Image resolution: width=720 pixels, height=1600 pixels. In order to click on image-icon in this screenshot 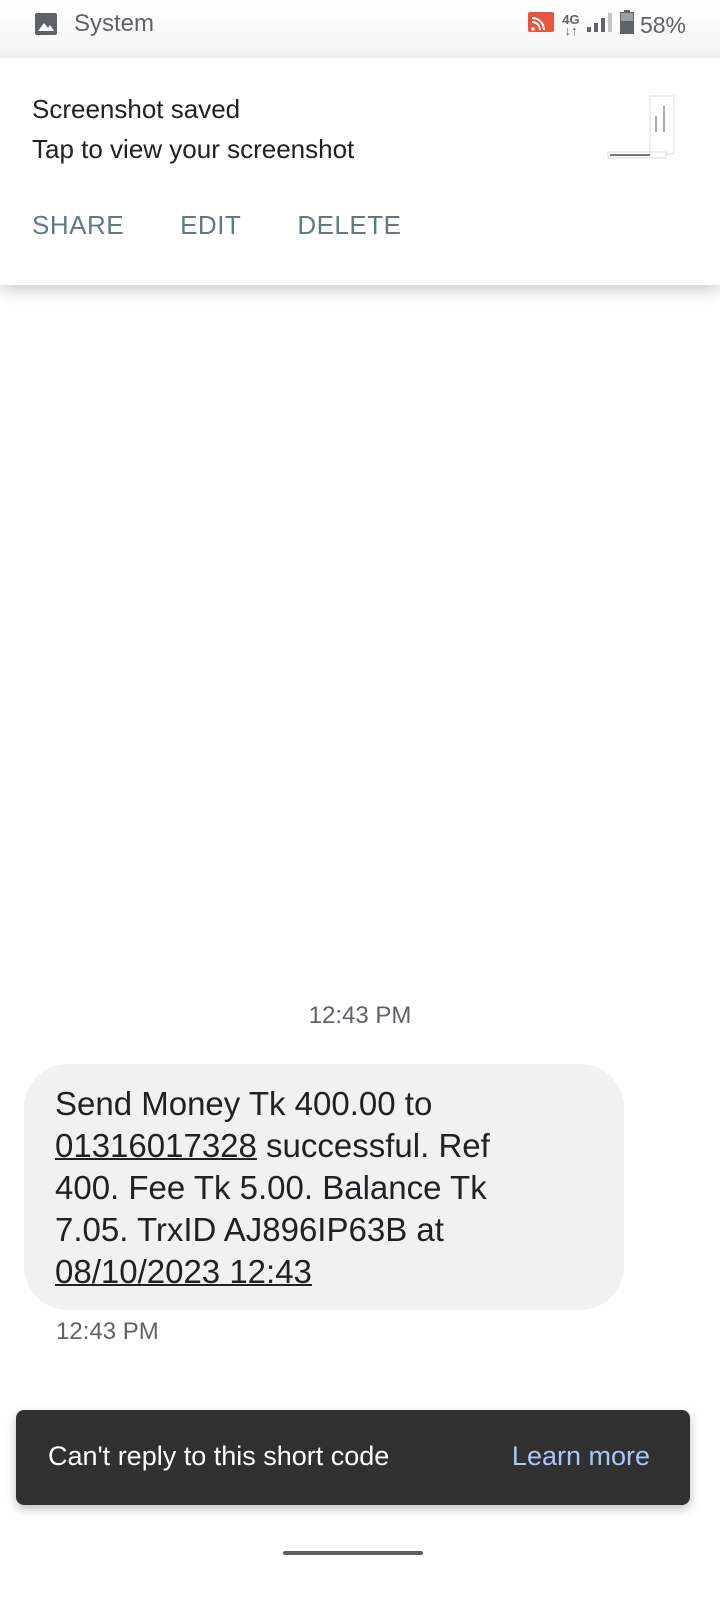, I will do `click(46, 24)`.